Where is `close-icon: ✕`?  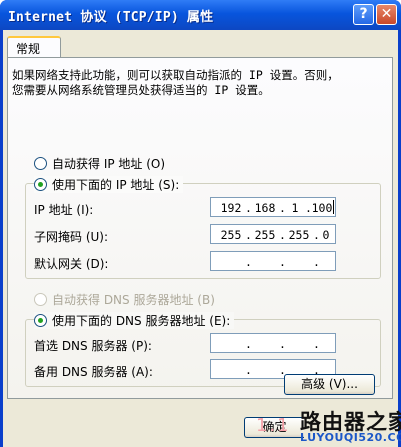
close-icon: ✕ is located at coordinates (386, 14).